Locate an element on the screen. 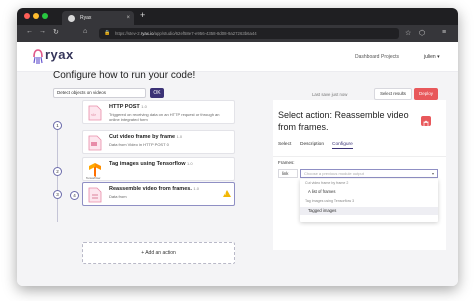 The width and height of the screenshot is (474, 301). step-title-text: Cut video frame by frame is located at coordinates (142, 137).